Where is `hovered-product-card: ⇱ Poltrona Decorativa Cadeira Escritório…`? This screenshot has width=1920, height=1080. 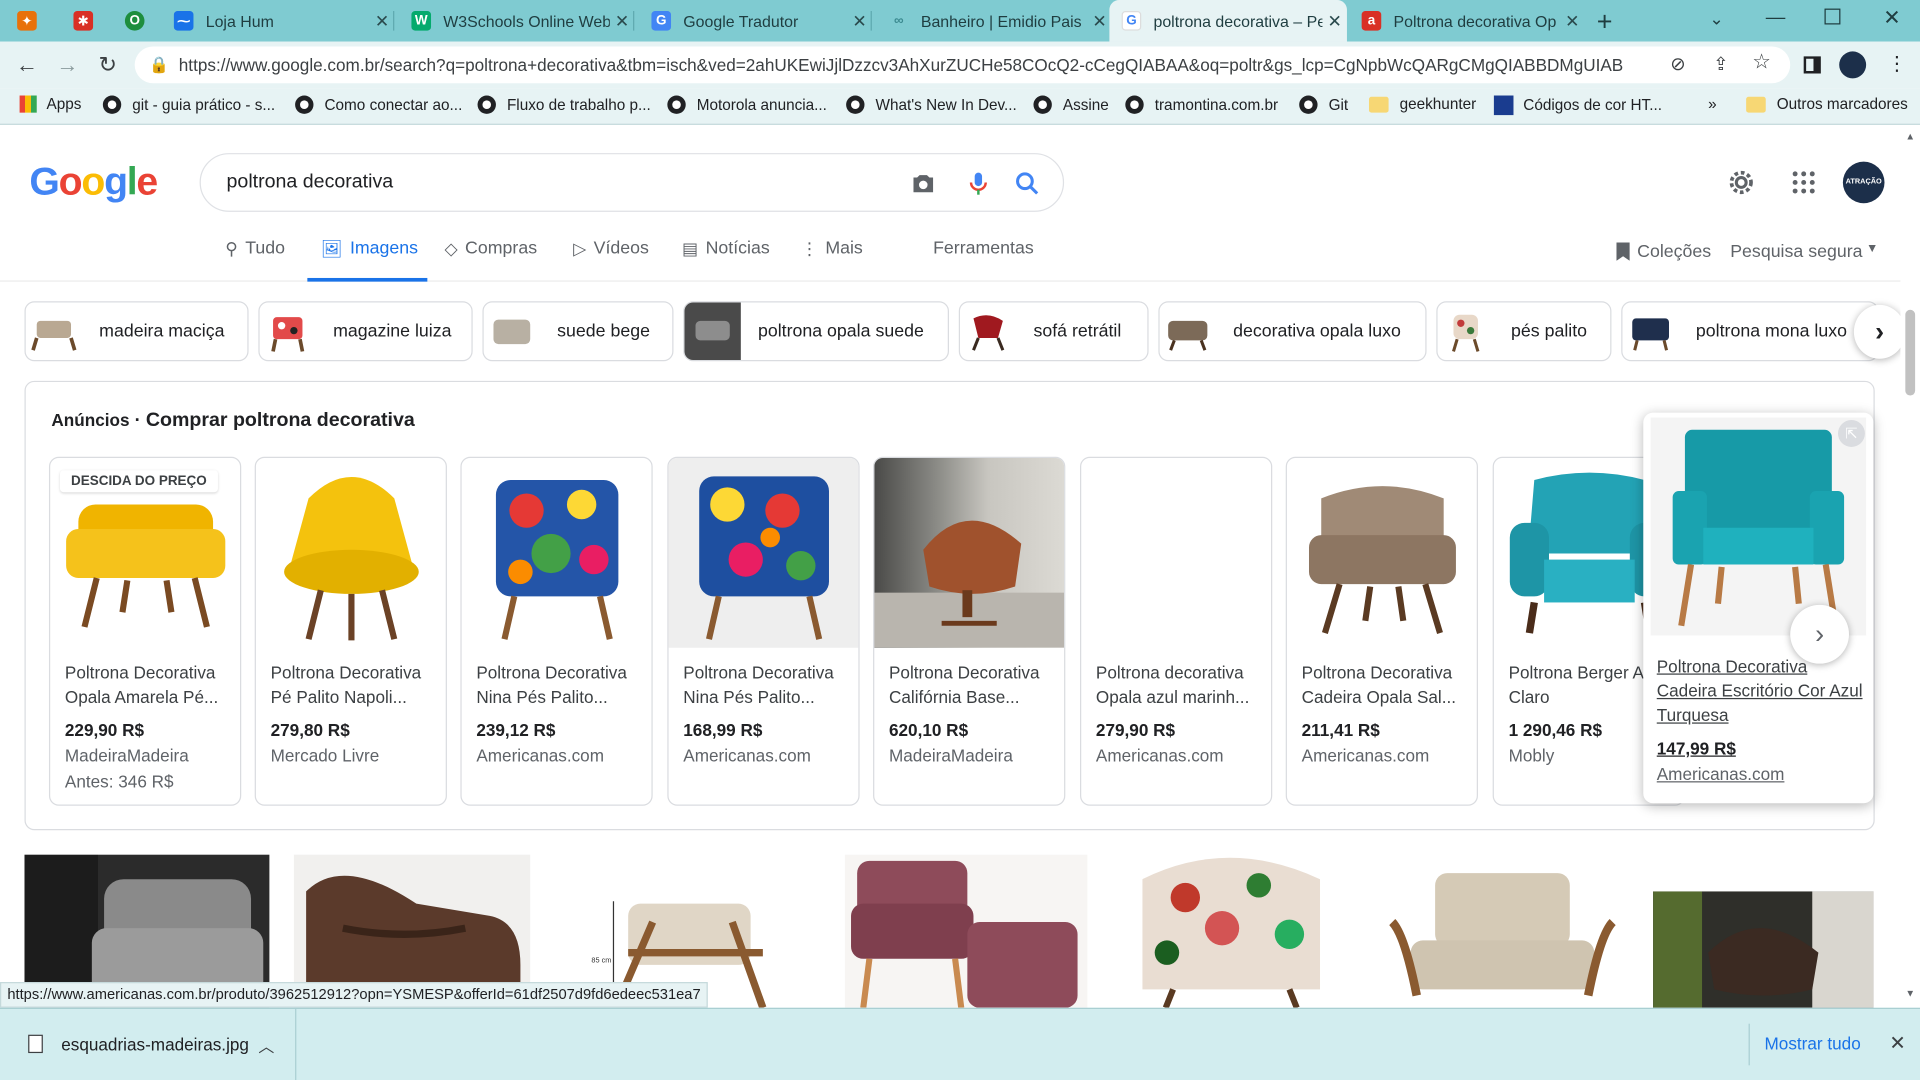
hovered-product-card: ⇱ Poltrona Decorativa Cadeira Escritório… is located at coordinates (1758, 608).